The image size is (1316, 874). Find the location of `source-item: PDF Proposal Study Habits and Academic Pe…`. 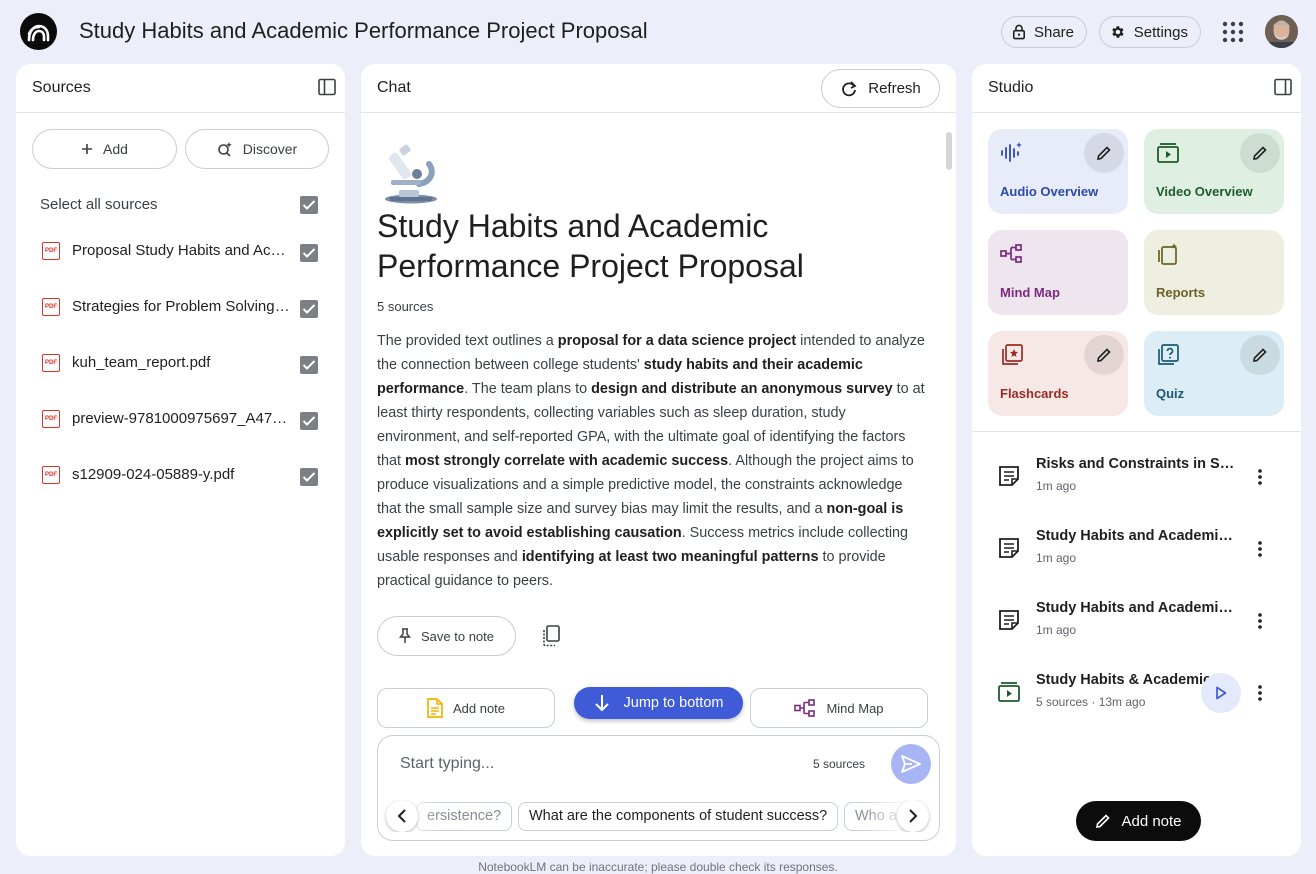

source-item: PDF Proposal Study Habits and Academic Pe… is located at coordinates (180, 253).